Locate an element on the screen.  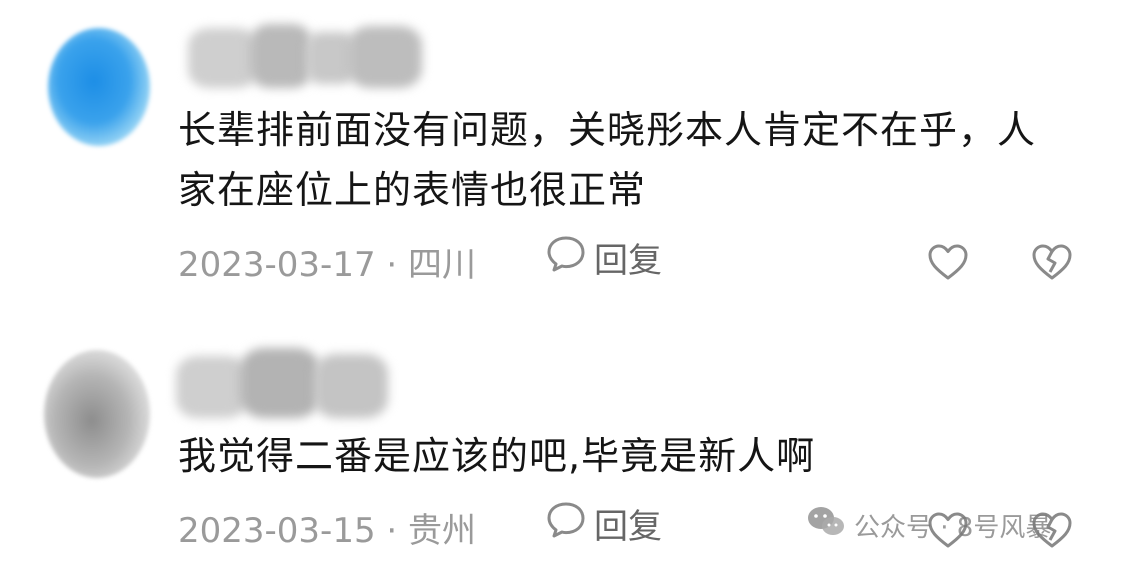
comment-location: 四川 is located at coordinates (442, 265).